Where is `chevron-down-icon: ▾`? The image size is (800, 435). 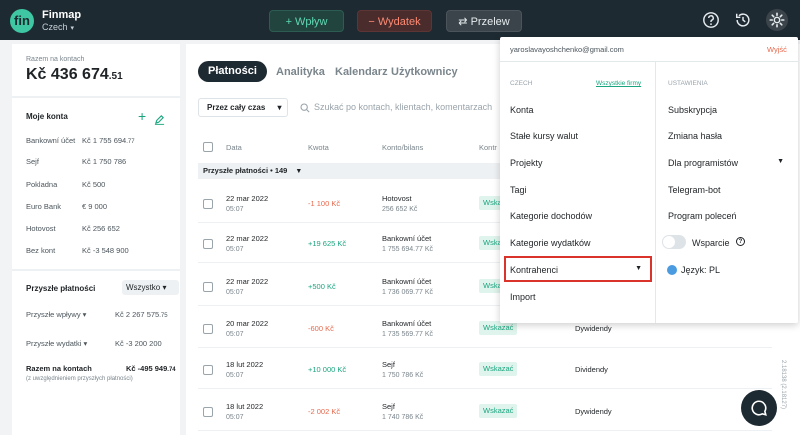 chevron-down-icon: ▾ is located at coordinates (164, 287).